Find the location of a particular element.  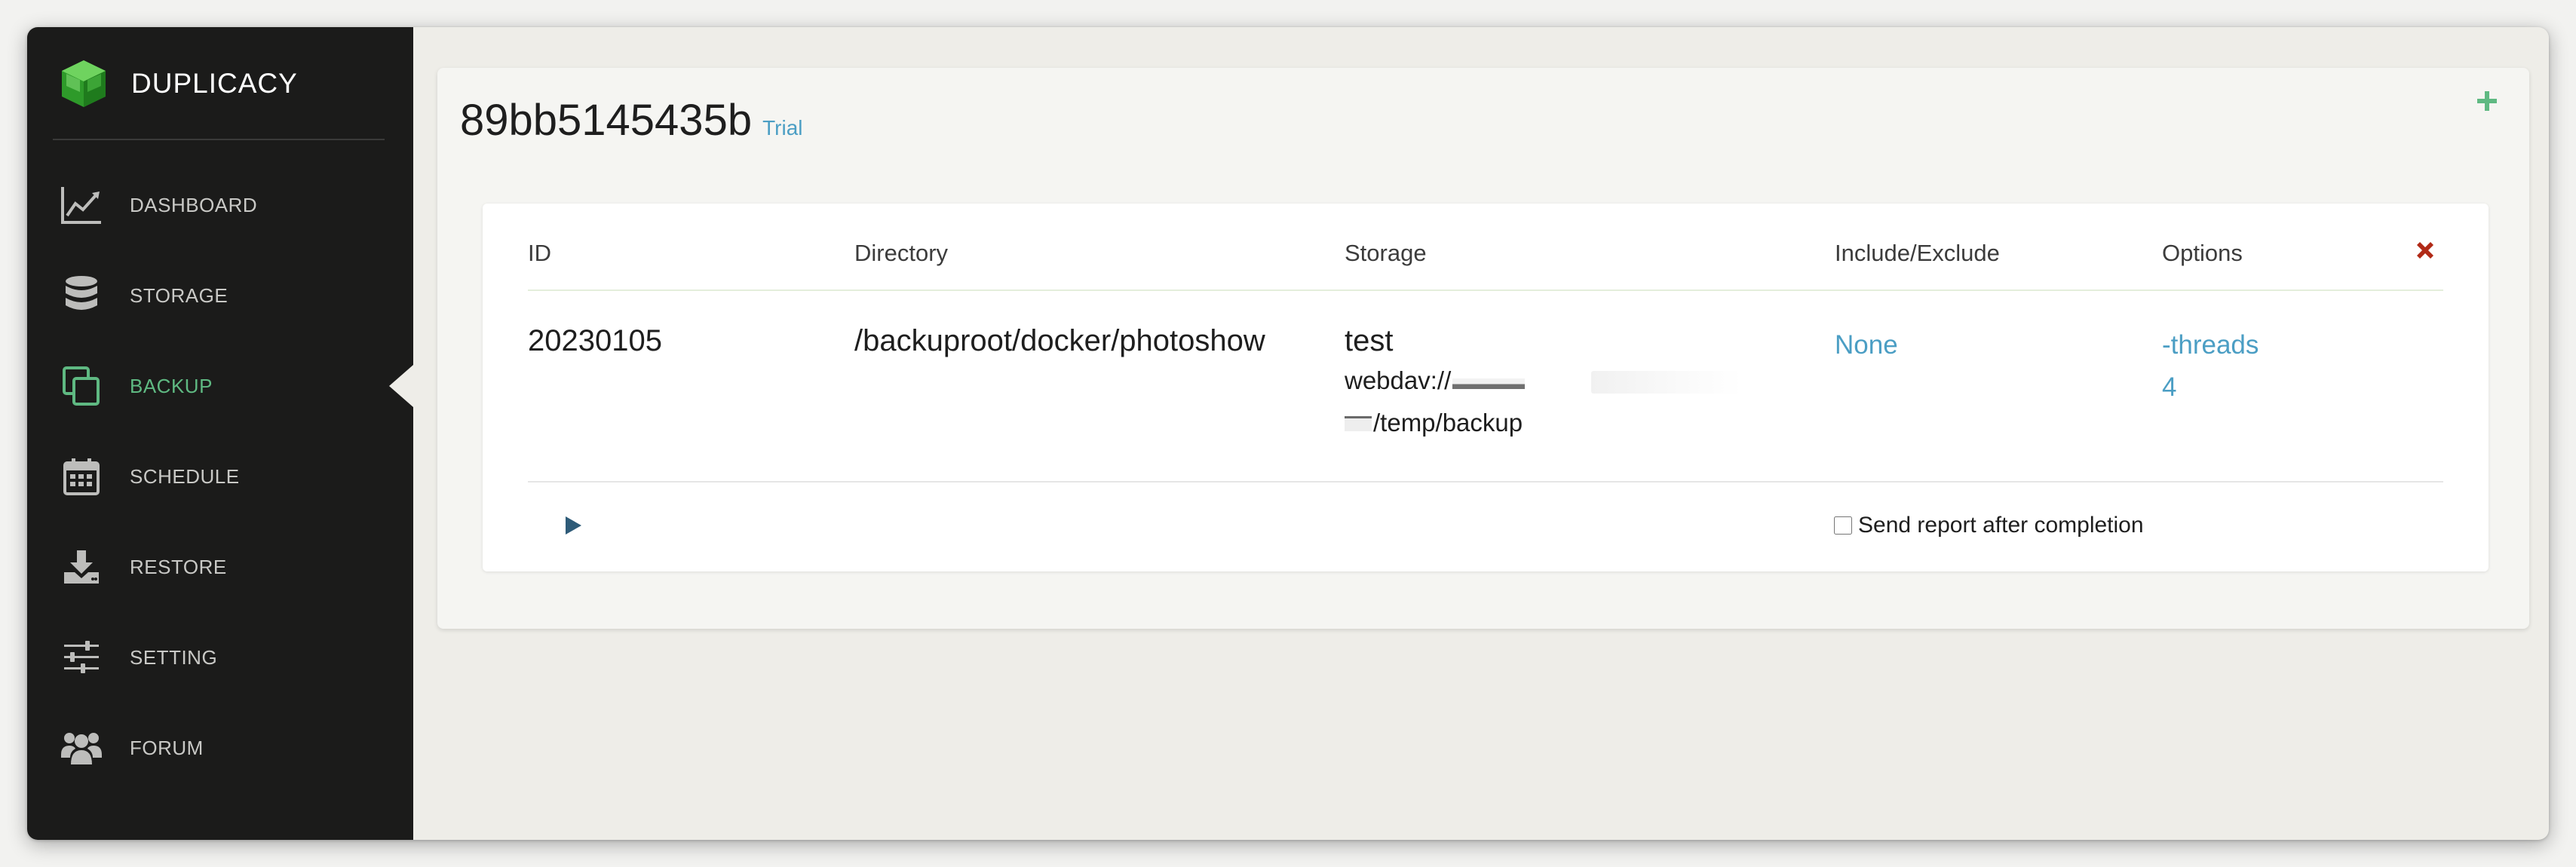

users-icon is located at coordinates (81, 748).